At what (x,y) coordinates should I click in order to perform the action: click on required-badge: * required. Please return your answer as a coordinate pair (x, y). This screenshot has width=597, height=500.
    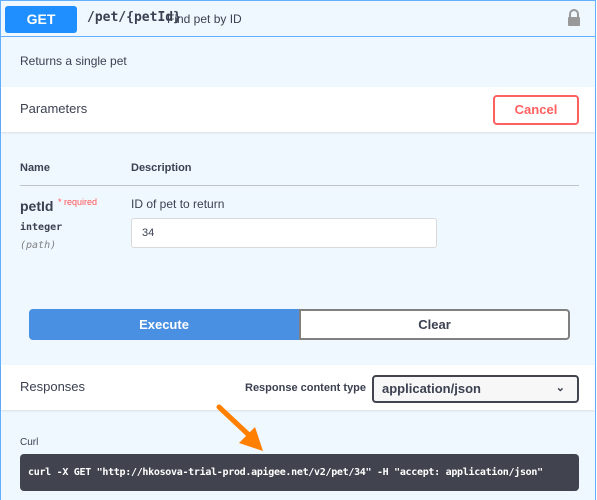
    Looking at the image, I should click on (78, 202).